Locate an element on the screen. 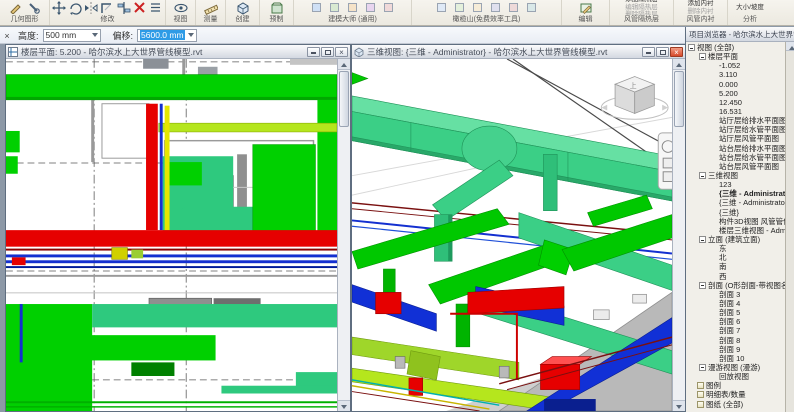 The width and height of the screenshot is (794, 412). orbit-tool-icon is located at coordinates (667, 177).